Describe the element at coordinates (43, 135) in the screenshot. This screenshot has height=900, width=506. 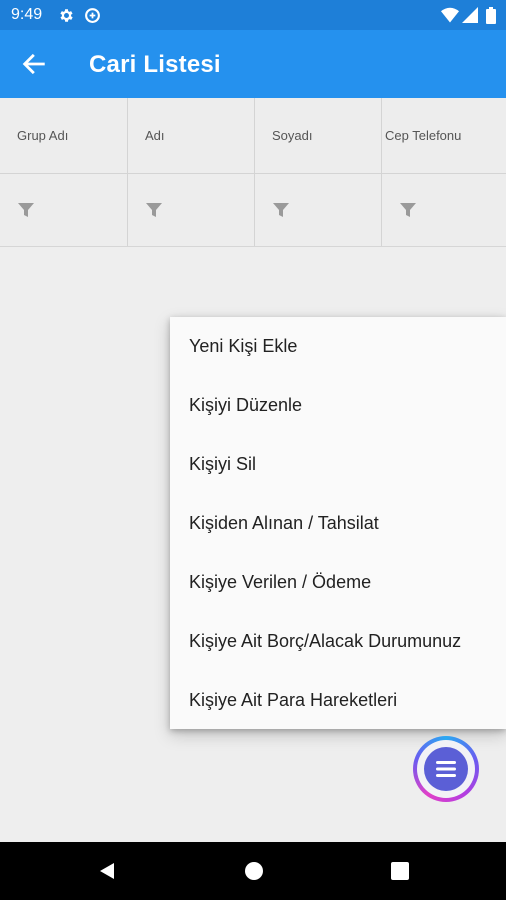
I see `column-header-label: Grup Adı` at that location.